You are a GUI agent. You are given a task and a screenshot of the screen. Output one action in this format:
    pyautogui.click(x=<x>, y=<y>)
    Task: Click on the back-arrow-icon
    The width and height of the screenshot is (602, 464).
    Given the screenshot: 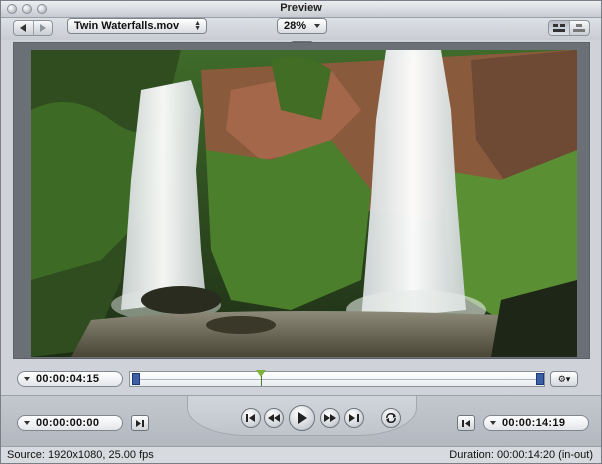 What is the action you would take?
    pyautogui.click(x=23, y=28)
    